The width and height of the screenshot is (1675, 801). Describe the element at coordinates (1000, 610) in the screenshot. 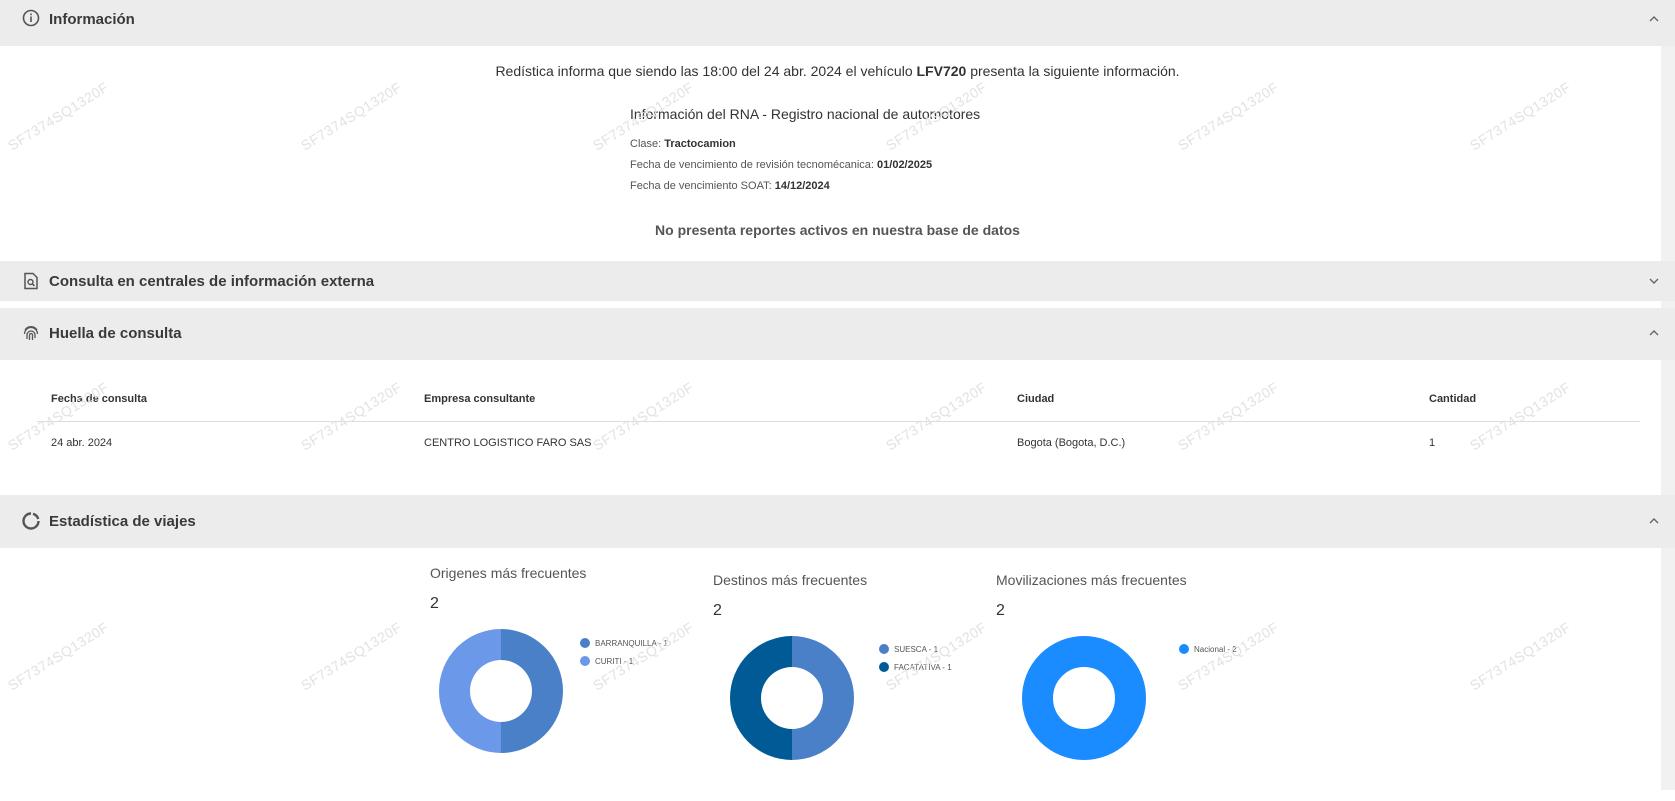

I see `chart-total-movilizaciones: 2` at that location.